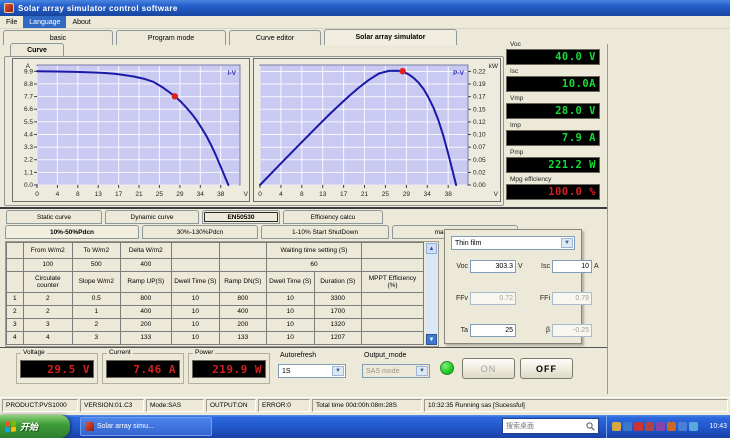 This screenshot has width=730, height=438. I want to click on data-cell: 1, so click(96, 312).